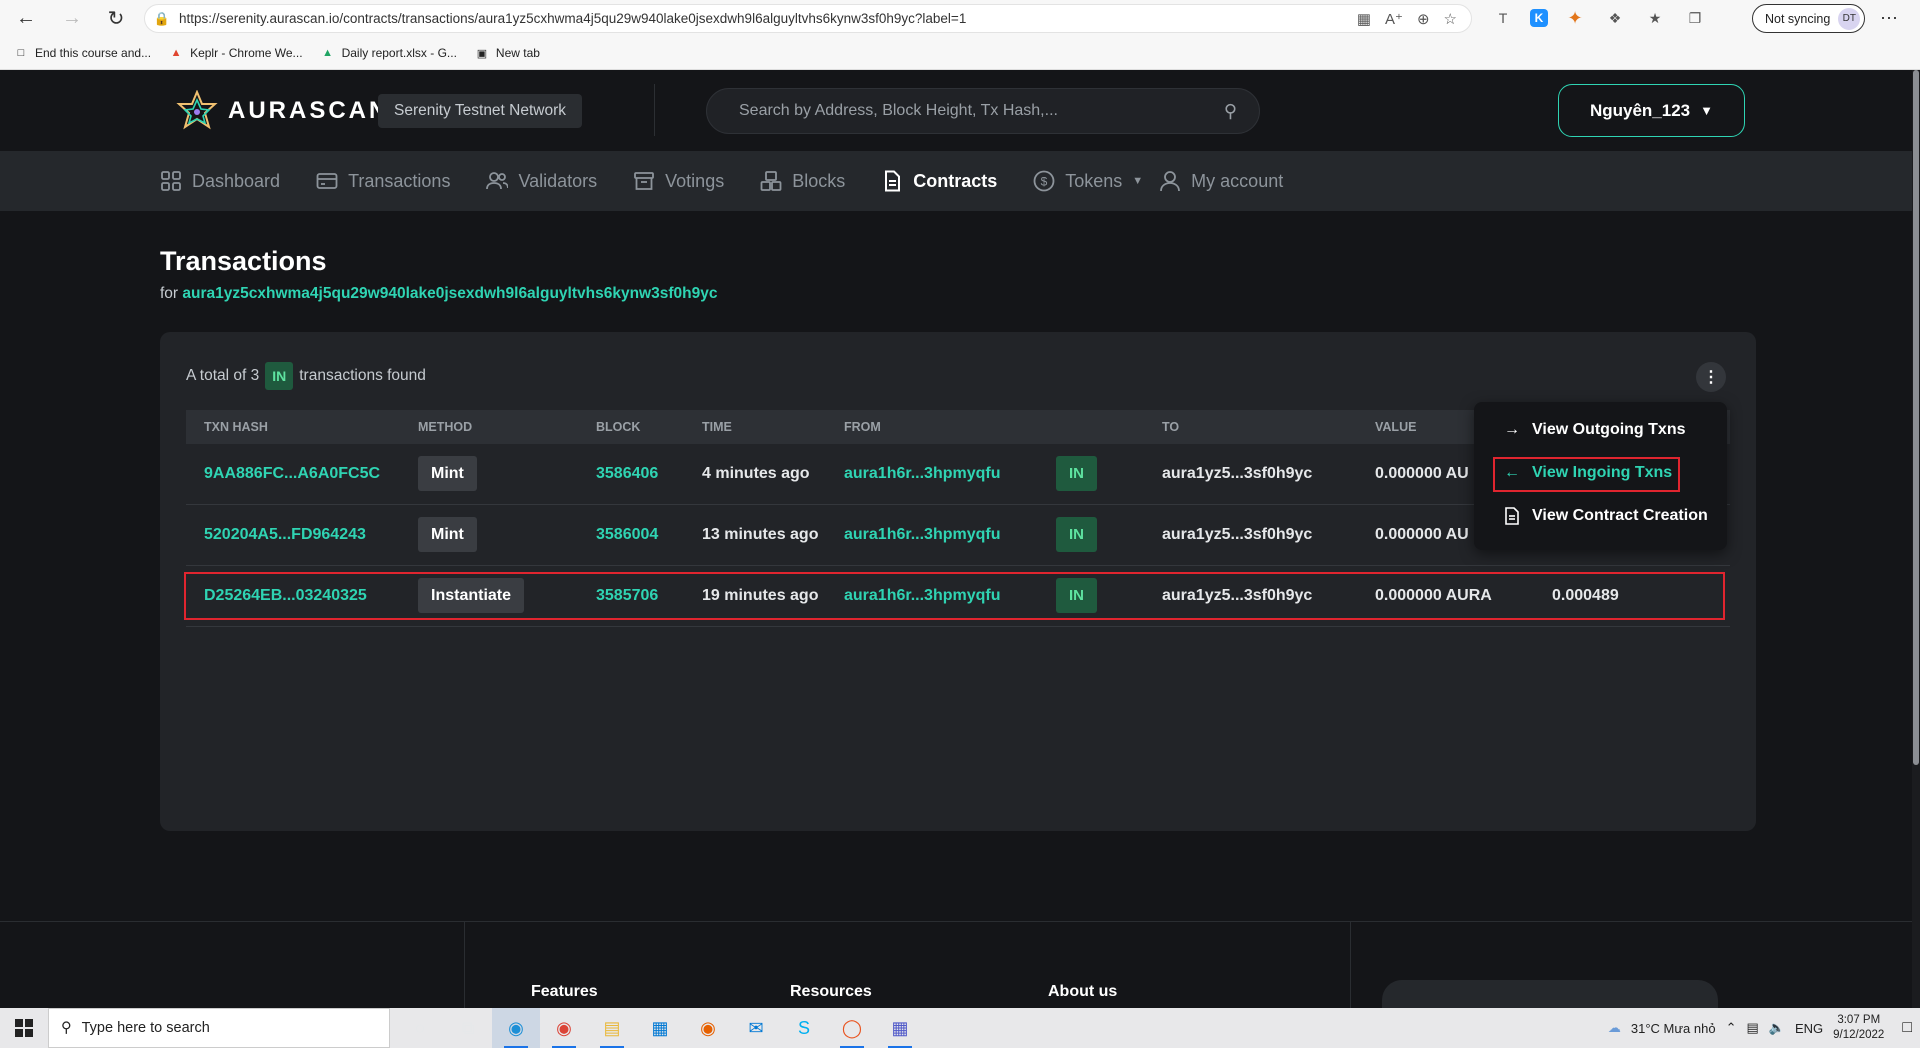  What do you see at coordinates (1221, 181) in the screenshot?
I see `nav-item-my-account: My account` at bounding box center [1221, 181].